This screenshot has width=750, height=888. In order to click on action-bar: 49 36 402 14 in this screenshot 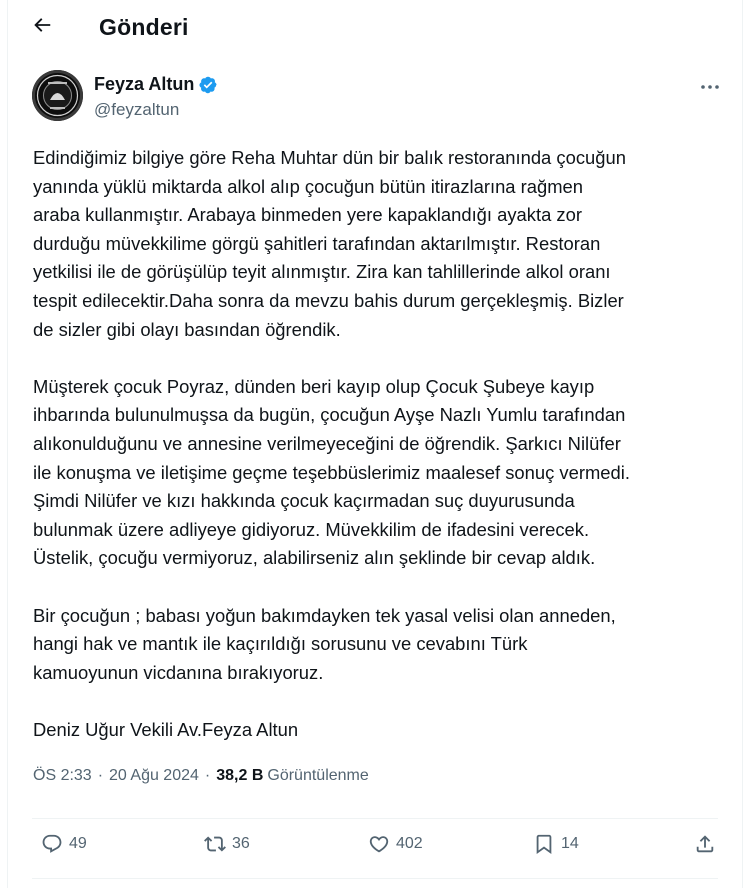, I will do `click(375, 853)`.